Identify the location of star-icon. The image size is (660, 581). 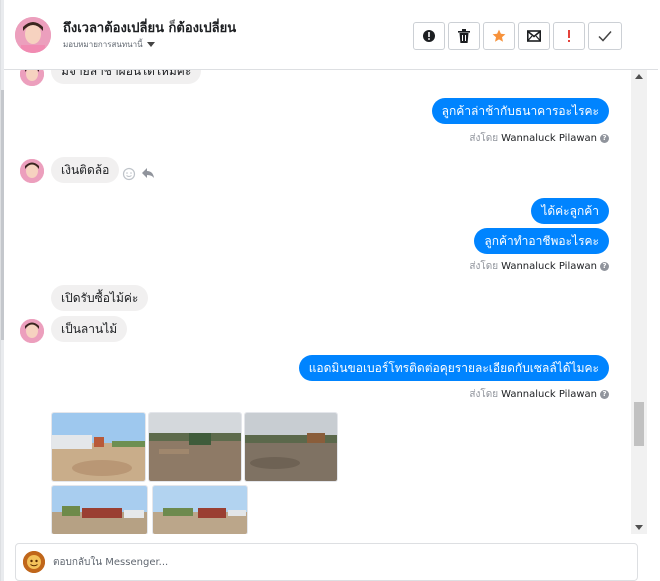
(499, 35).